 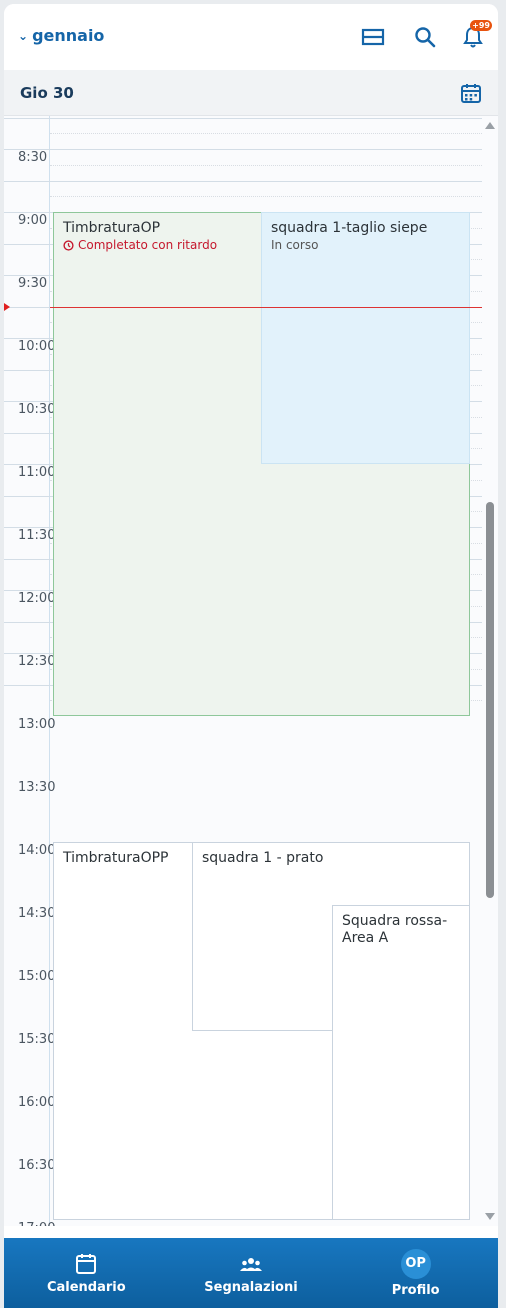 What do you see at coordinates (251, 1264) in the screenshot?
I see `people-icon` at bounding box center [251, 1264].